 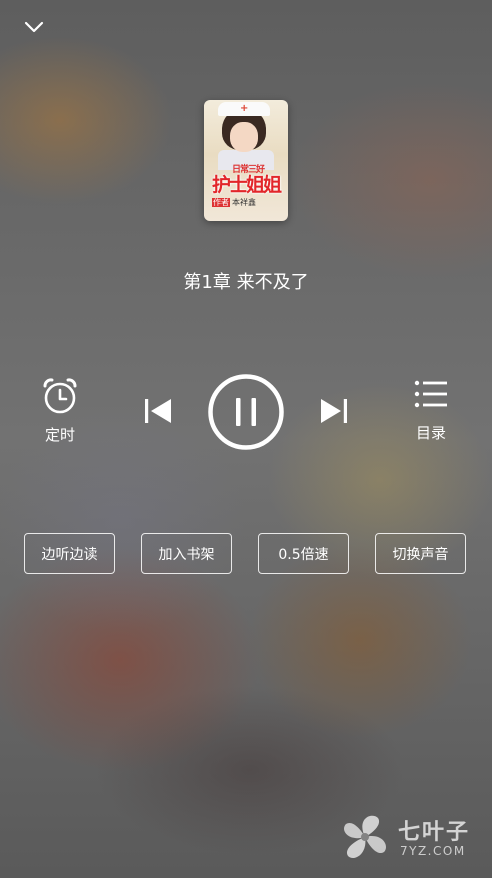 What do you see at coordinates (59, 435) in the screenshot?
I see `timer-label: 定时` at bounding box center [59, 435].